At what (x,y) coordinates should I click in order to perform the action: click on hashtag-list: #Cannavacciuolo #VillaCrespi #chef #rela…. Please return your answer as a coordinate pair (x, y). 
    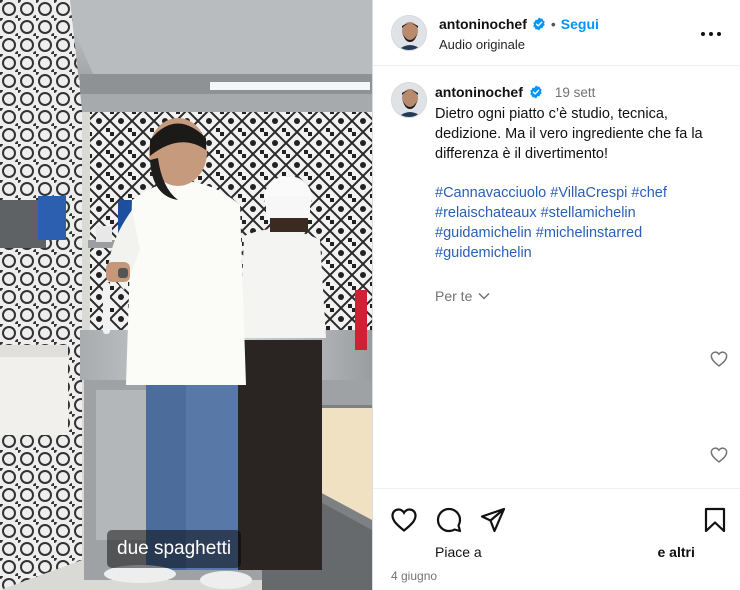
    Looking at the image, I should click on (582, 223).